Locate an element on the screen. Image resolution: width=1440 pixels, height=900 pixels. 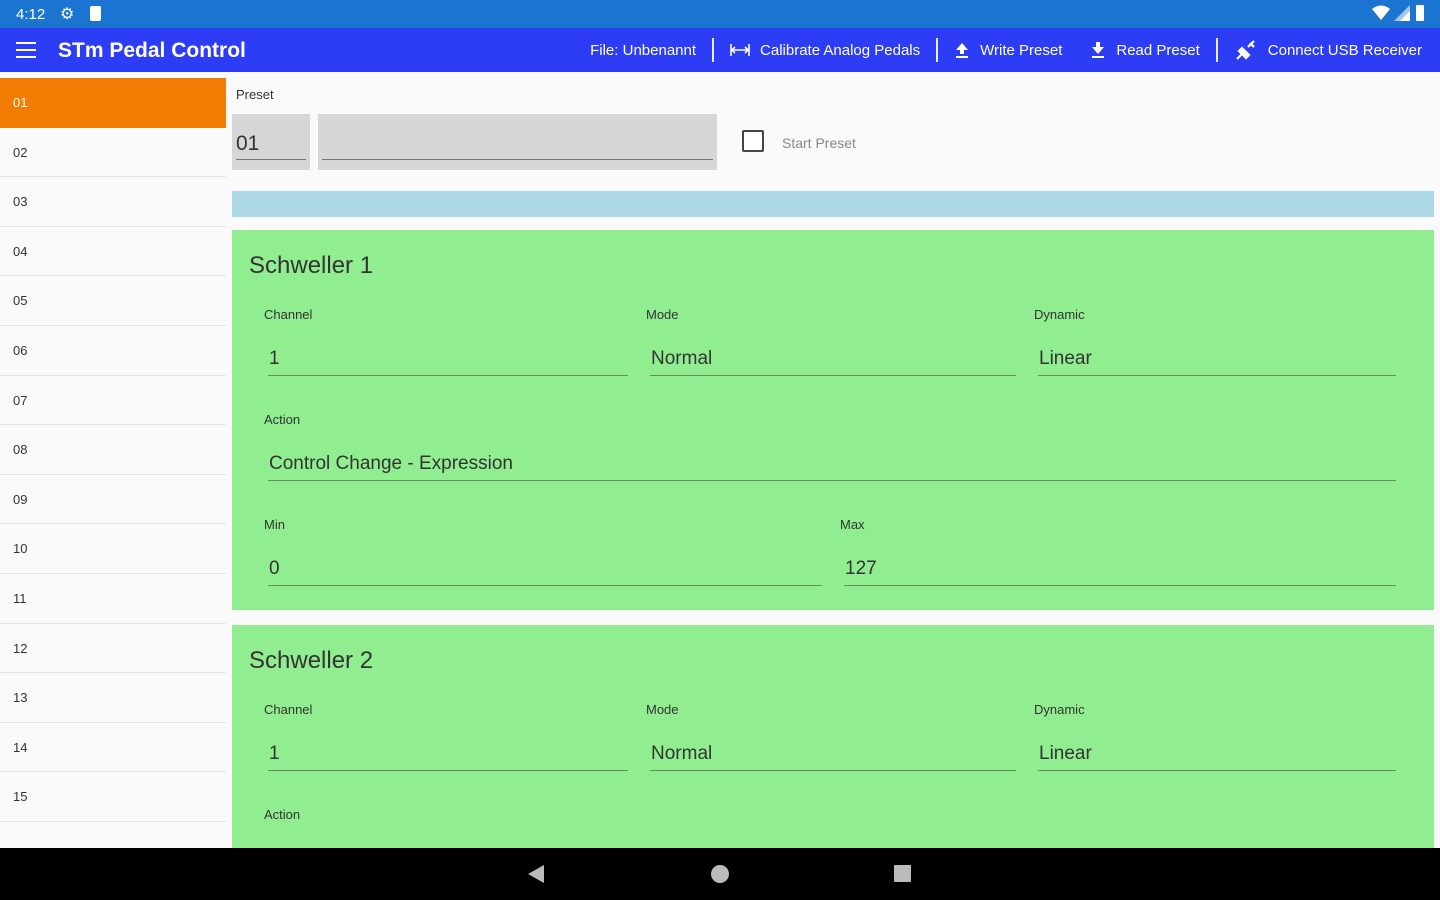
write-preset-button: Write Preset is located at coordinates (1008, 50).